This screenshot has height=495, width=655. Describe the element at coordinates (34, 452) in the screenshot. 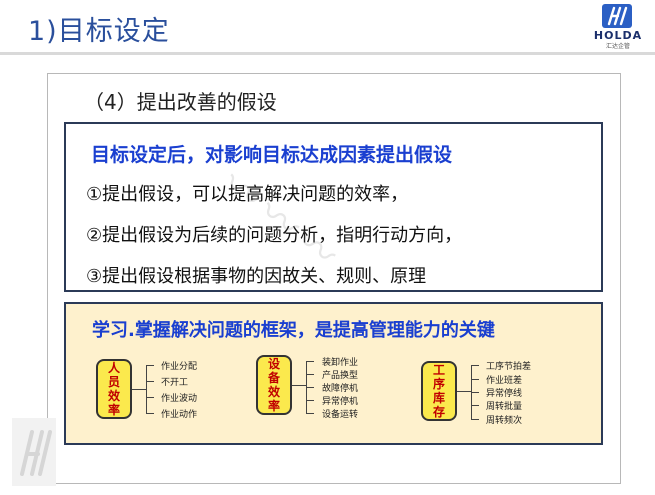

I see `corner-logo-icon` at that location.